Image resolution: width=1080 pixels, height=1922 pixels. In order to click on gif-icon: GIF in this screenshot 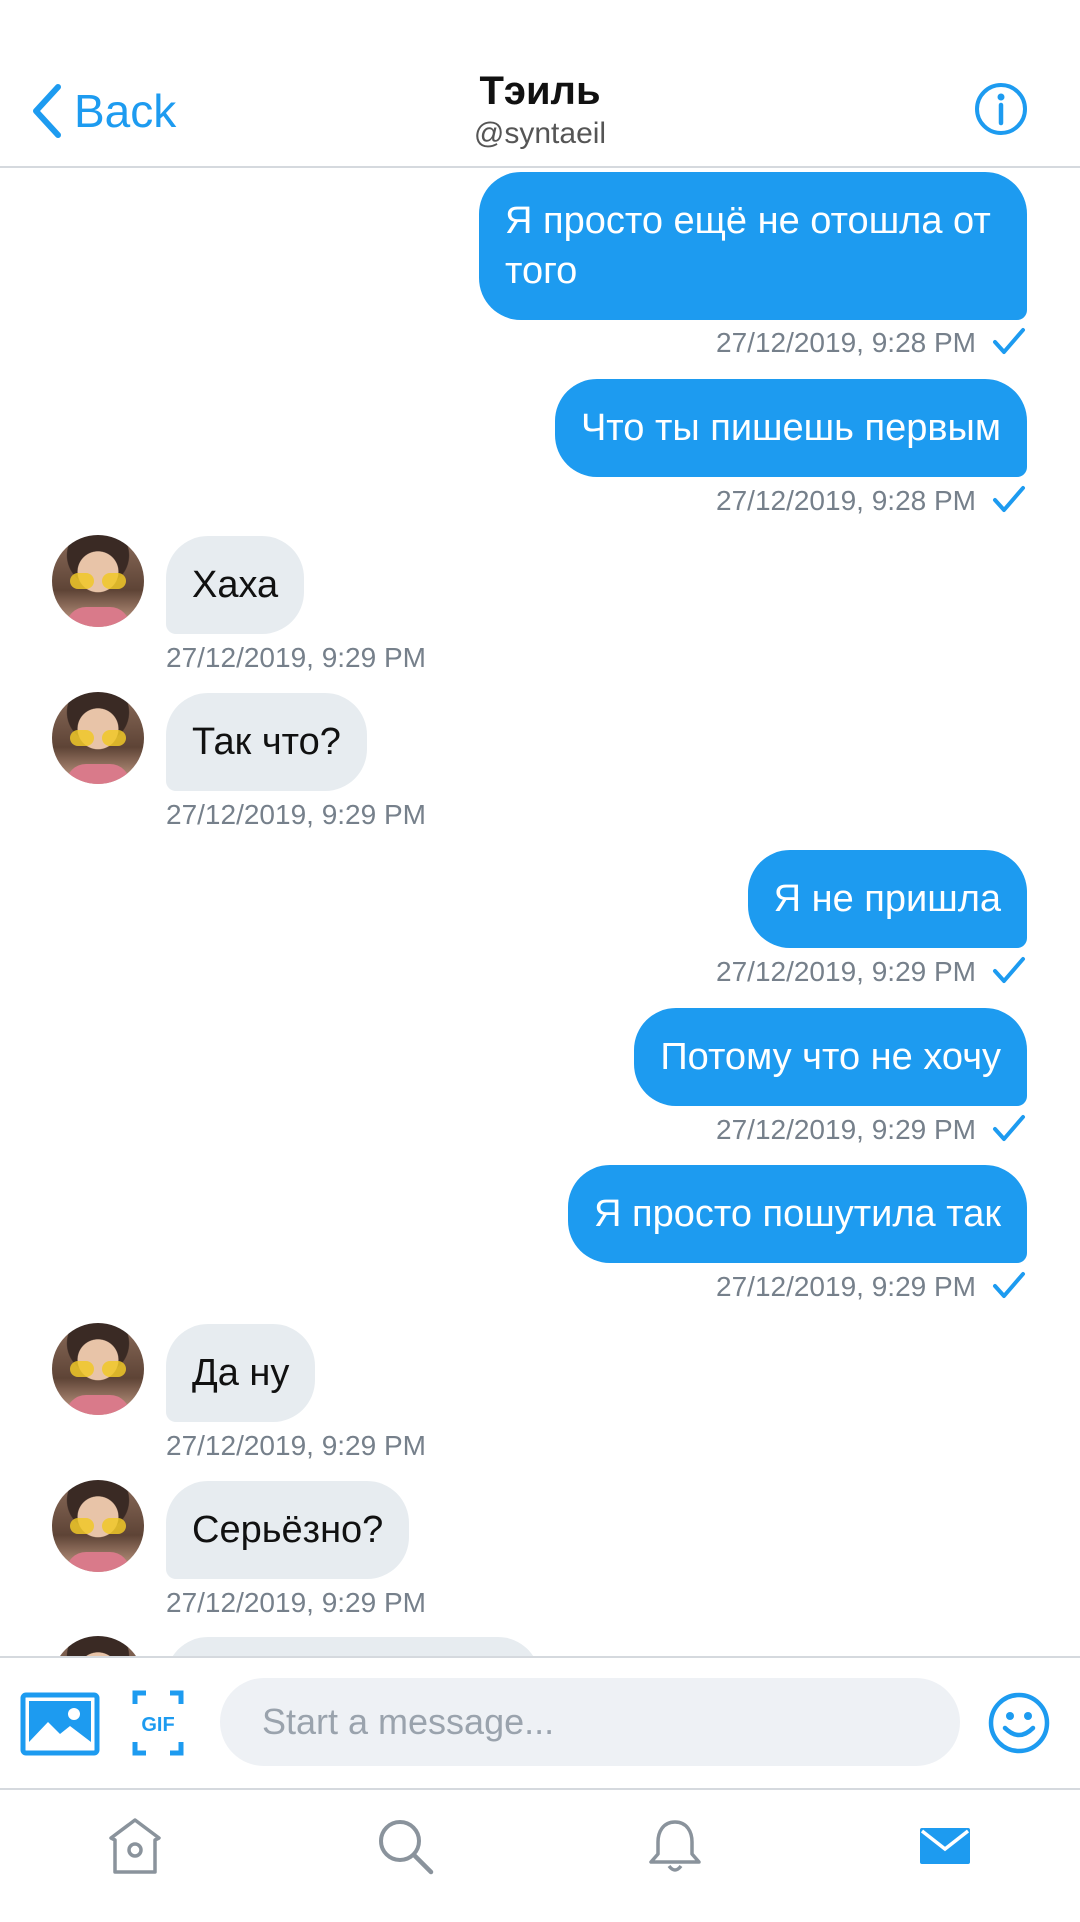, I will do `click(158, 1723)`.